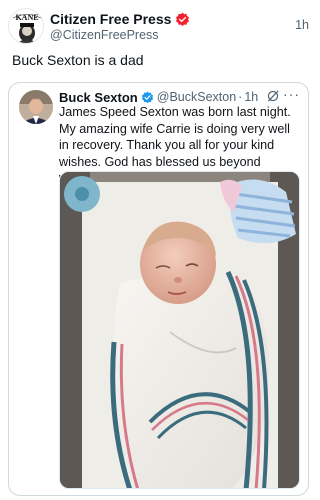  Describe the element at coordinates (26, 26) in the screenshot. I see `citizen-free-press-avatar: KANE` at that location.